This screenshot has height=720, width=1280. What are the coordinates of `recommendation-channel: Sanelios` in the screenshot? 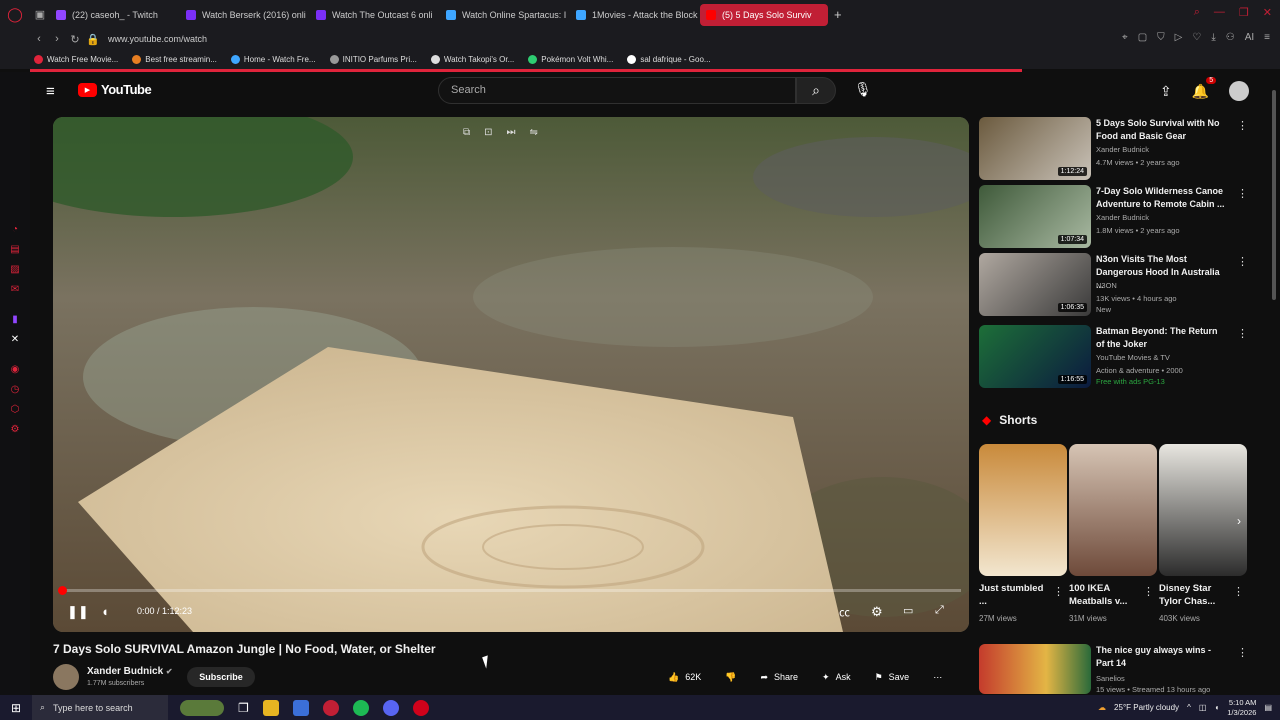 It's located at (1110, 678).